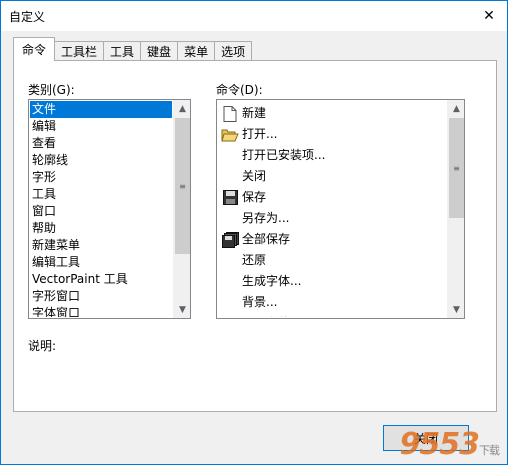  What do you see at coordinates (122, 51) in the screenshot?
I see `tab-tools: 工具` at bounding box center [122, 51].